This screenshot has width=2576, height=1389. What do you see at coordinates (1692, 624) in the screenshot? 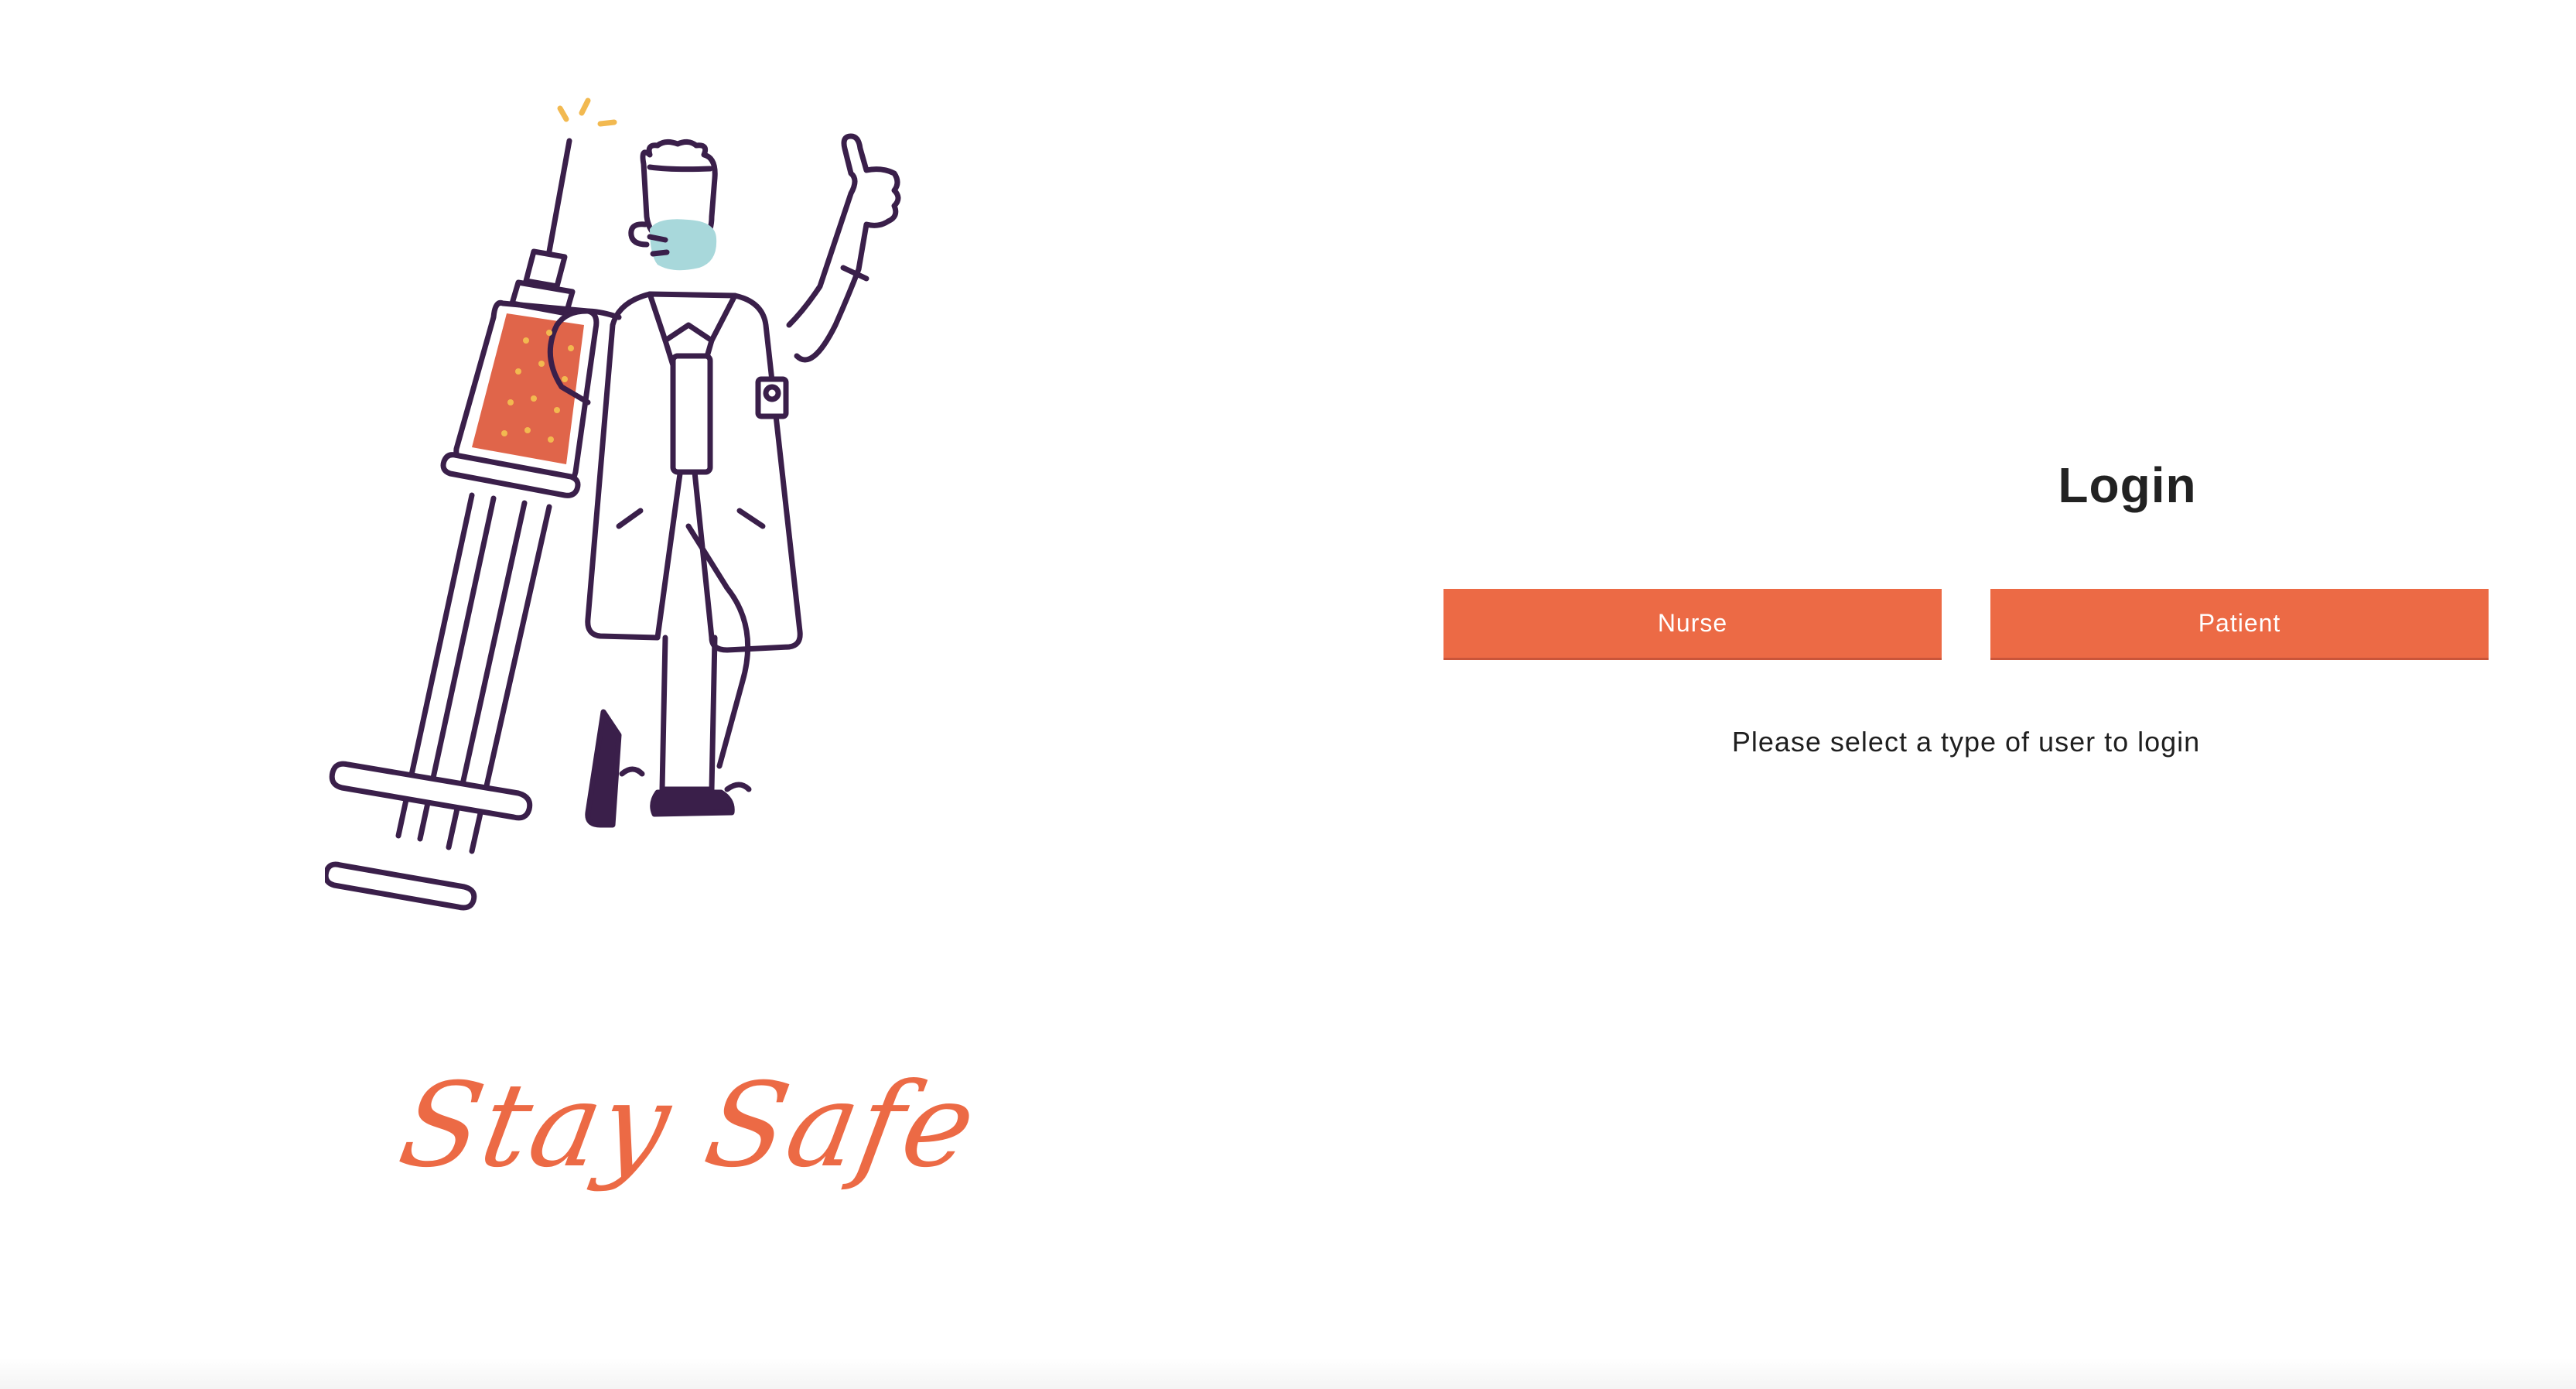
I see `nurse-button: Nurse` at bounding box center [1692, 624].